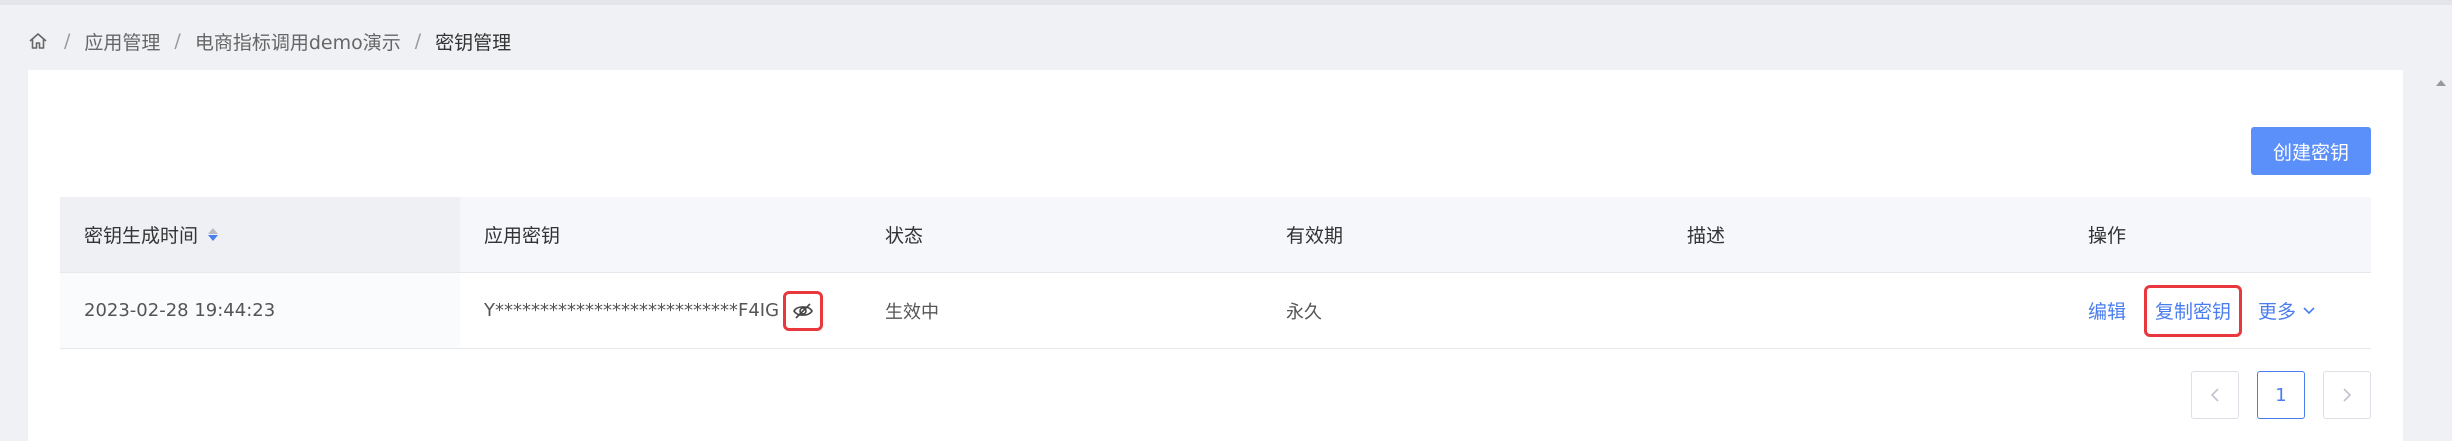  I want to click on header-created-at: 密钥生成时间, so click(260, 234).